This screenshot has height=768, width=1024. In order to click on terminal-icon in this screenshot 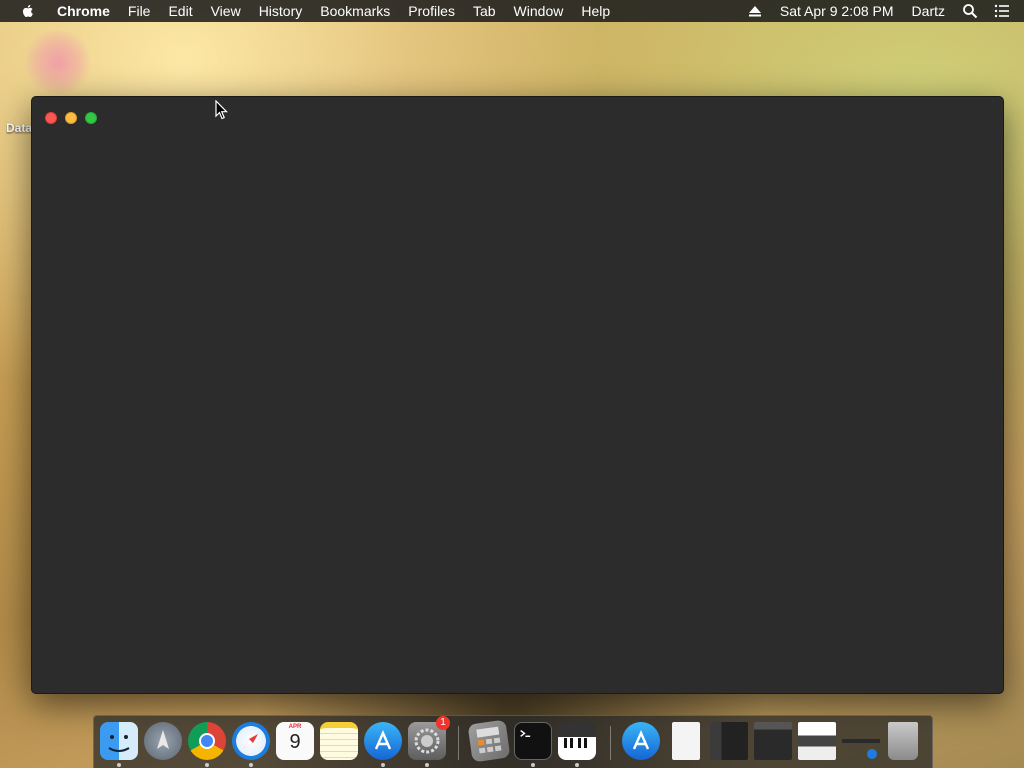, I will do `click(533, 741)`.